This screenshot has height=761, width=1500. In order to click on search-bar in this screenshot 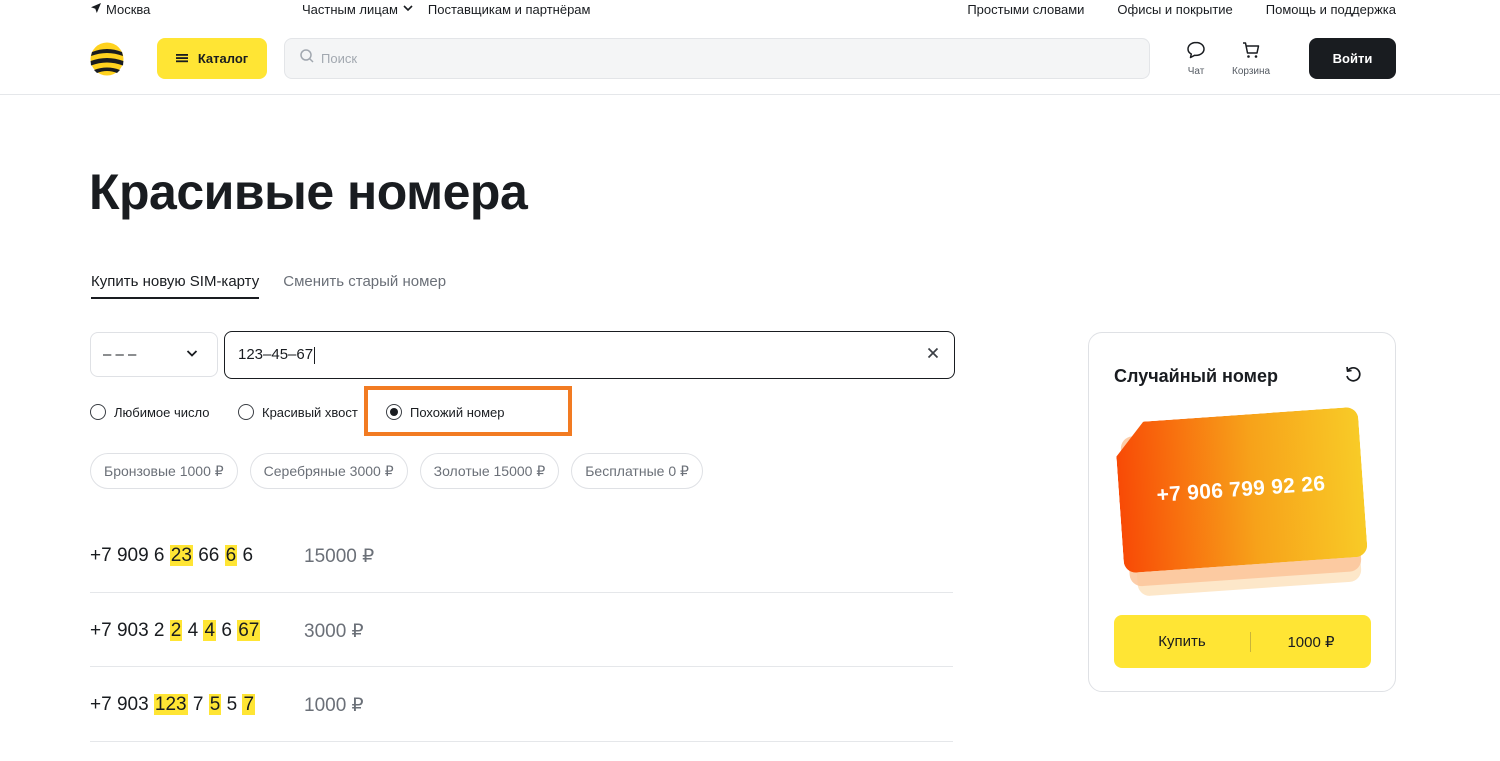, I will do `click(717, 58)`.